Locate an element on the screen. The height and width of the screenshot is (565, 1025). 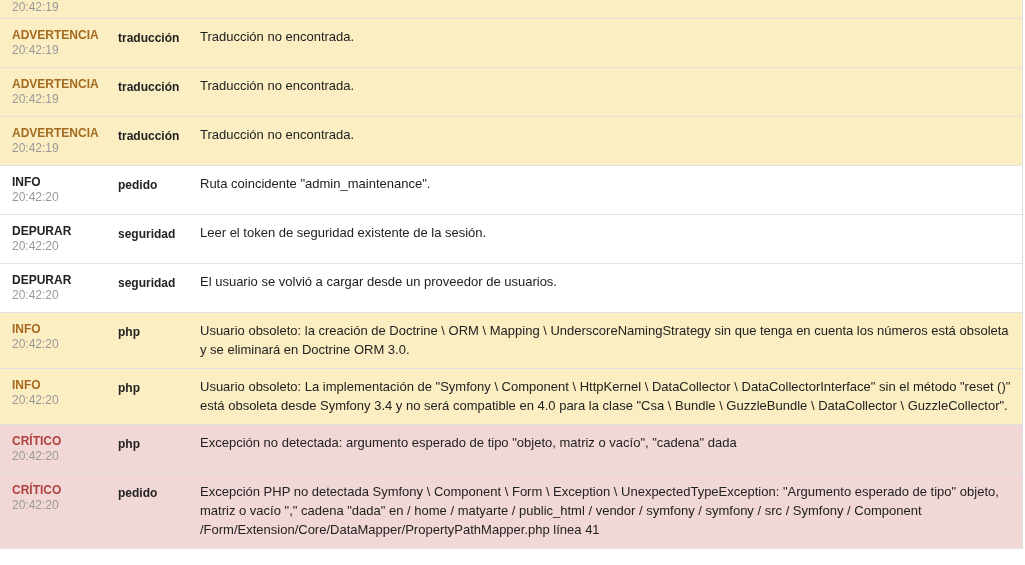
log-message: Excepción PHP no detectada Symfony \ Component \ Form \ Exception \ UnexpectedTypeException: "Argumento esperado de tipo" objeto, matriz o vacío "," cadena "dada" en / home / matyarte / public_html / vendor / symfony / symfony / src / Symfony / Component /Form/Extension/Core/DataMapper/PropertyPathMapper.php línea 41 is located at coordinates (600, 511).